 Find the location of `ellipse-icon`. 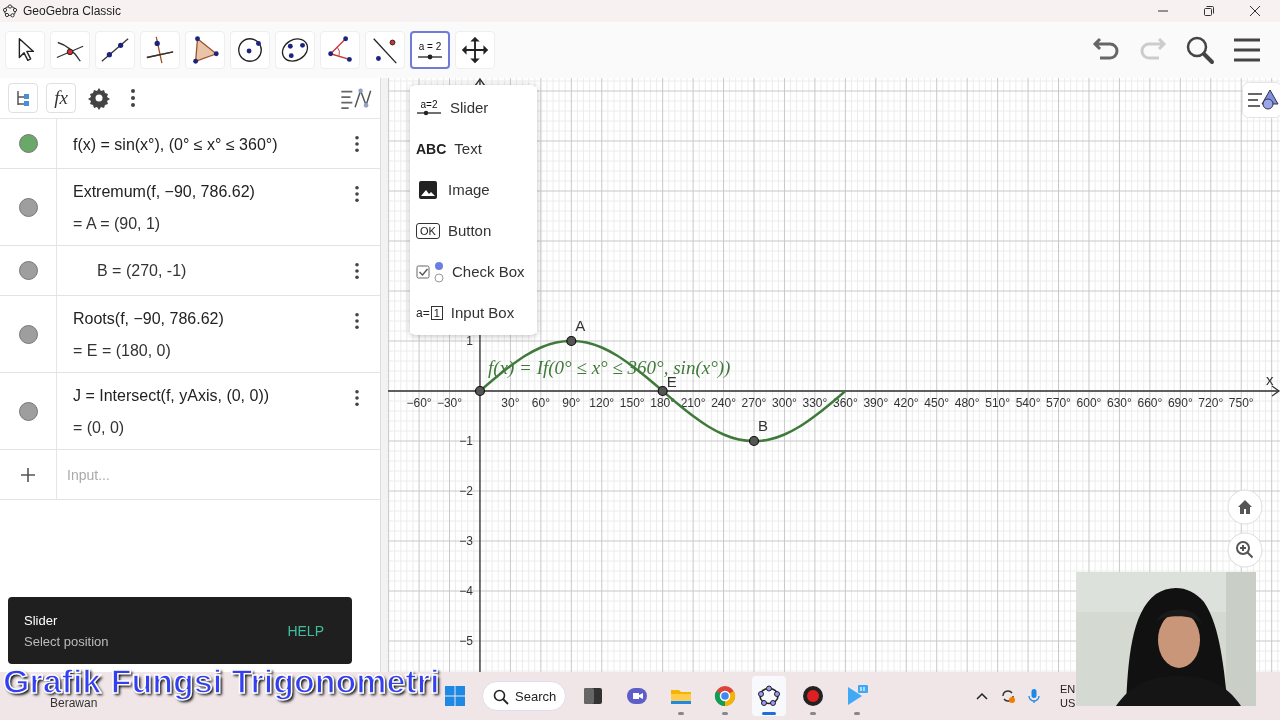

ellipse-icon is located at coordinates (295, 50).